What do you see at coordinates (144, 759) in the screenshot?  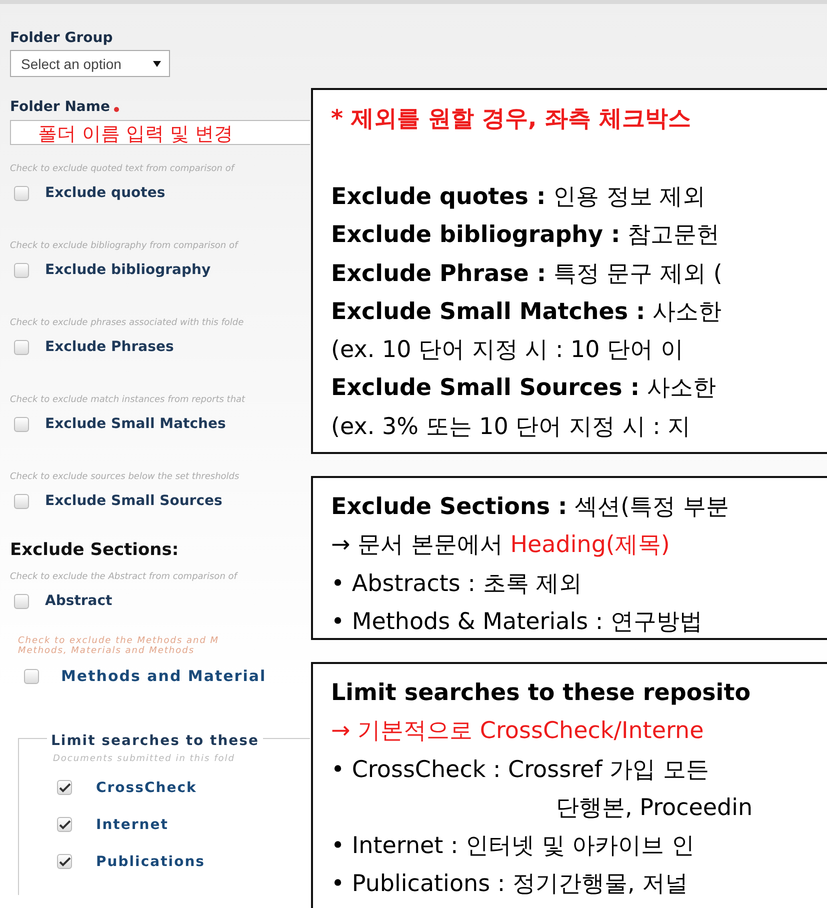 I see `hint-text: Documents submitted in this fold` at bounding box center [144, 759].